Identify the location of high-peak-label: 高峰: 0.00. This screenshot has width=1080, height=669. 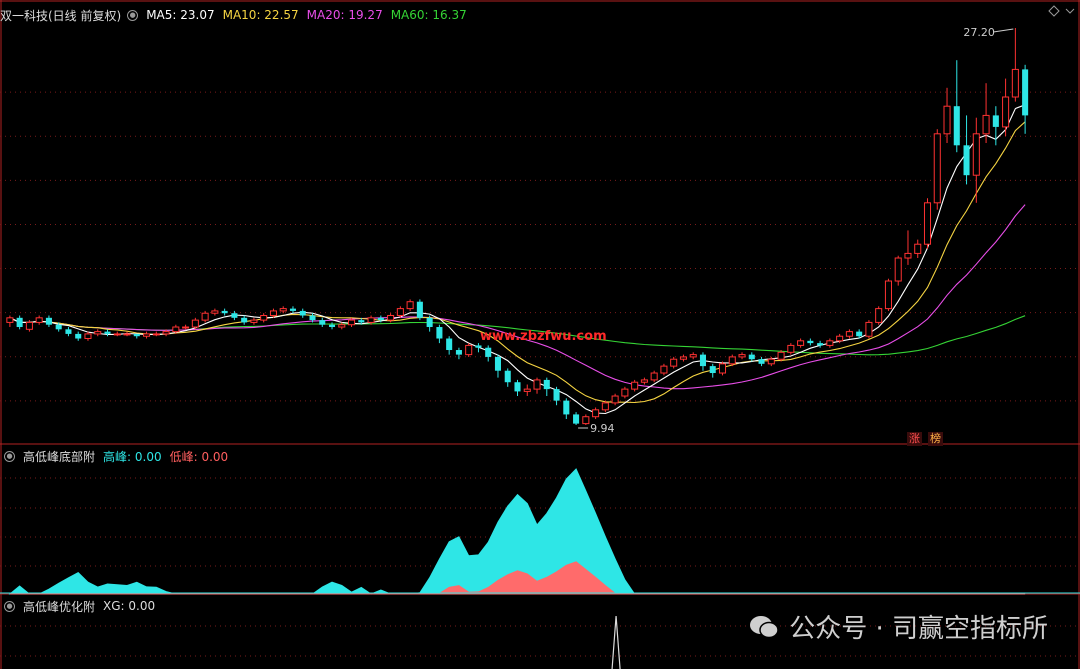
(132, 456).